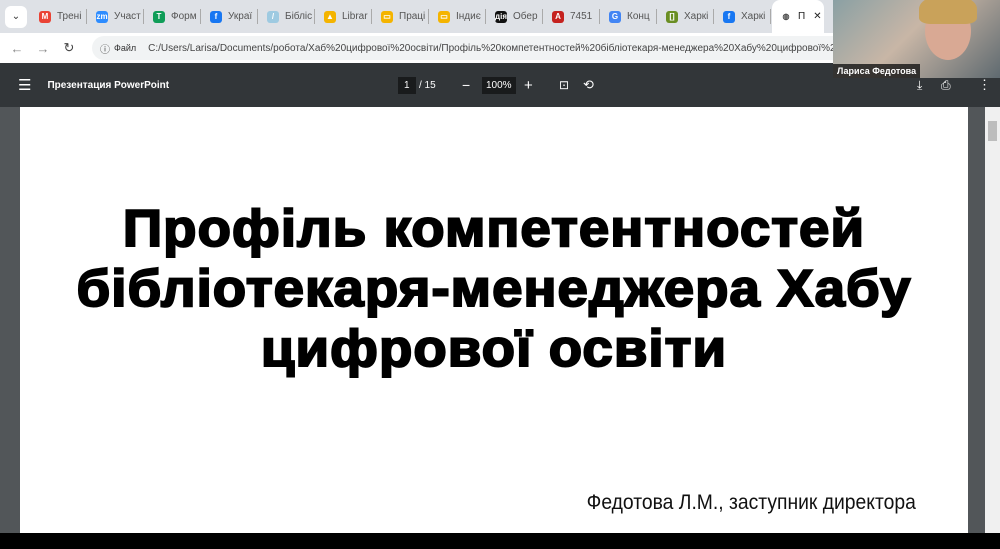 The height and width of the screenshot is (549, 1000). I want to click on tab: T Форм, so click(173, 16).